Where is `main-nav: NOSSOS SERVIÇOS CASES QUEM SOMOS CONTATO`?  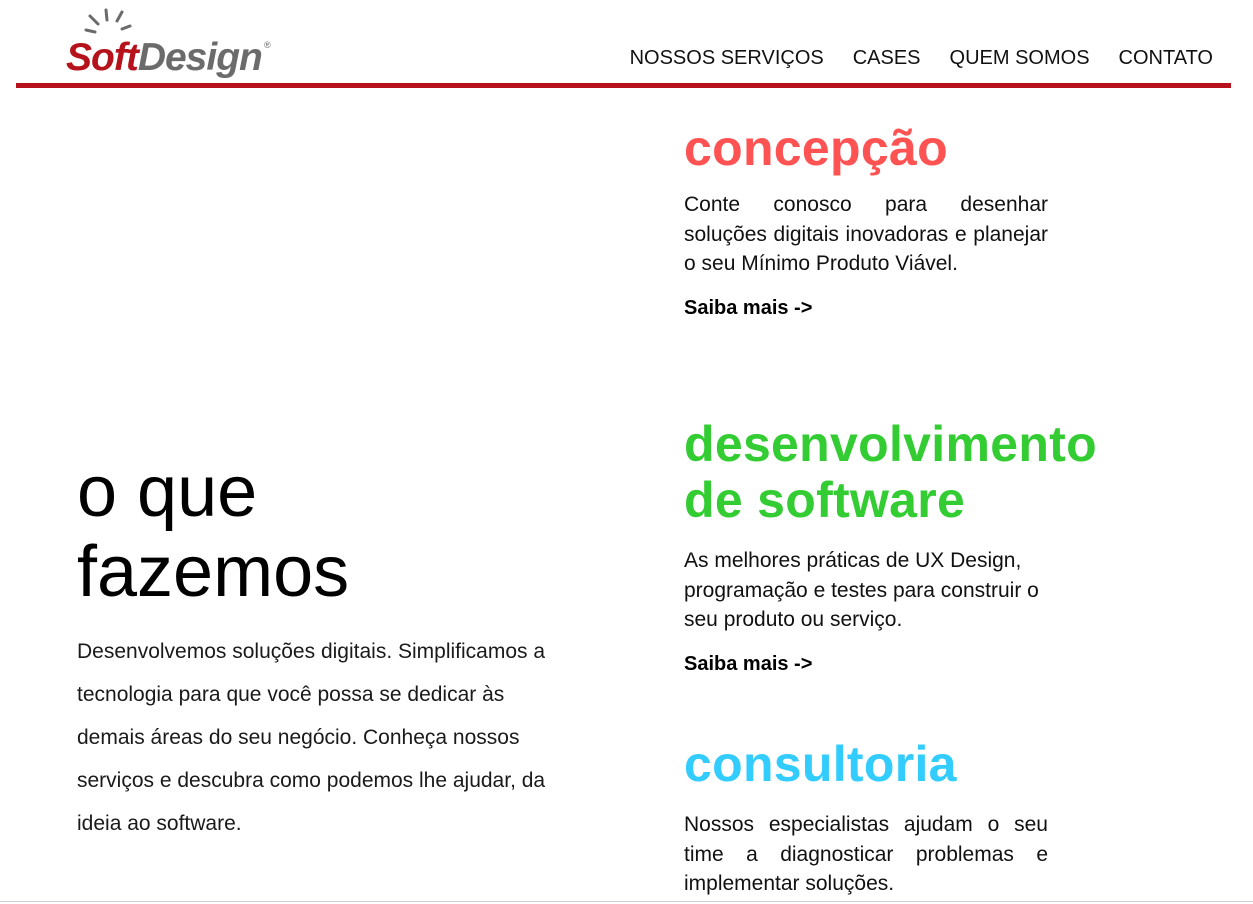
main-nav: NOSSOS SERVIÇOS CASES QUEM SOMOS CONTATO is located at coordinates (921, 58).